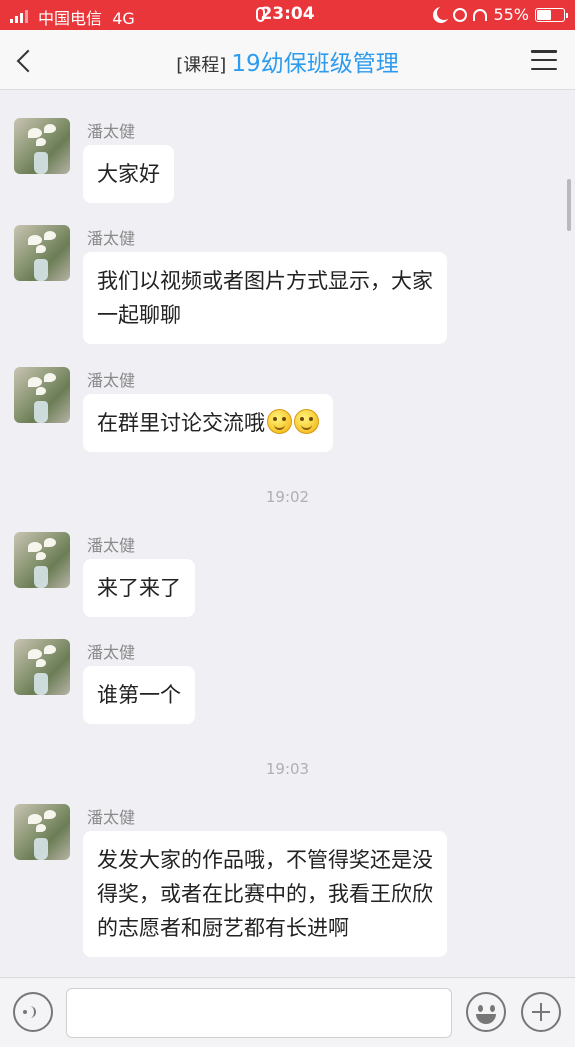  Describe the element at coordinates (486, 1012) in the screenshot. I see `emoji-button` at that location.